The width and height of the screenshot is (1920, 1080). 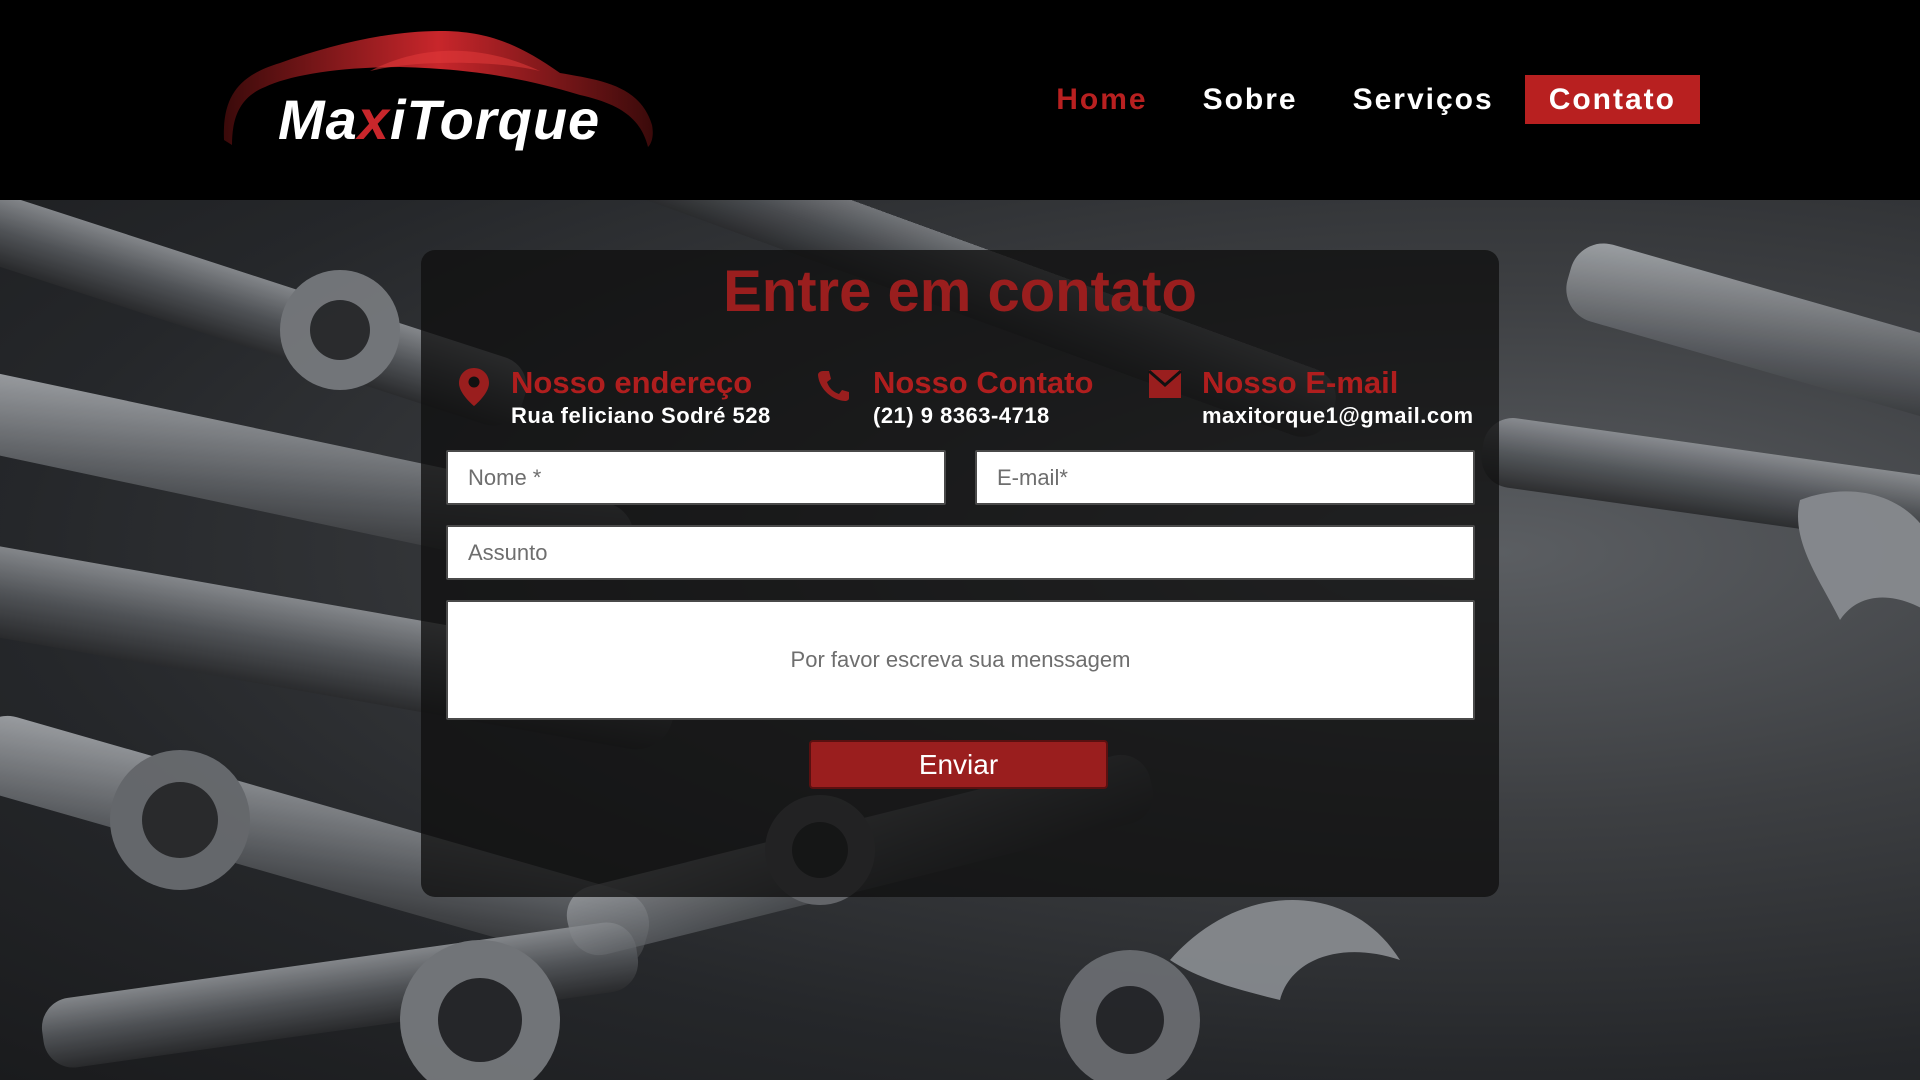 What do you see at coordinates (641, 415) in the screenshot?
I see `address-value: Rua feliciano Sodré 528` at bounding box center [641, 415].